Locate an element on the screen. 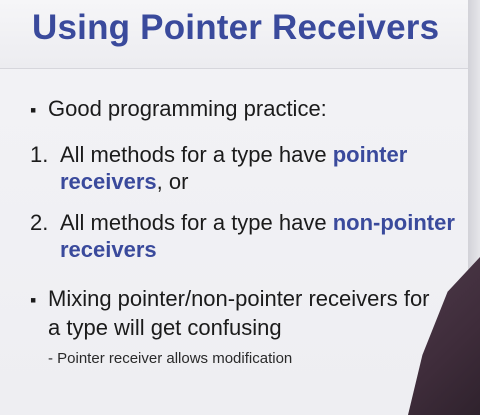  list-suffix-1: , or is located at coordinates (172, 181).